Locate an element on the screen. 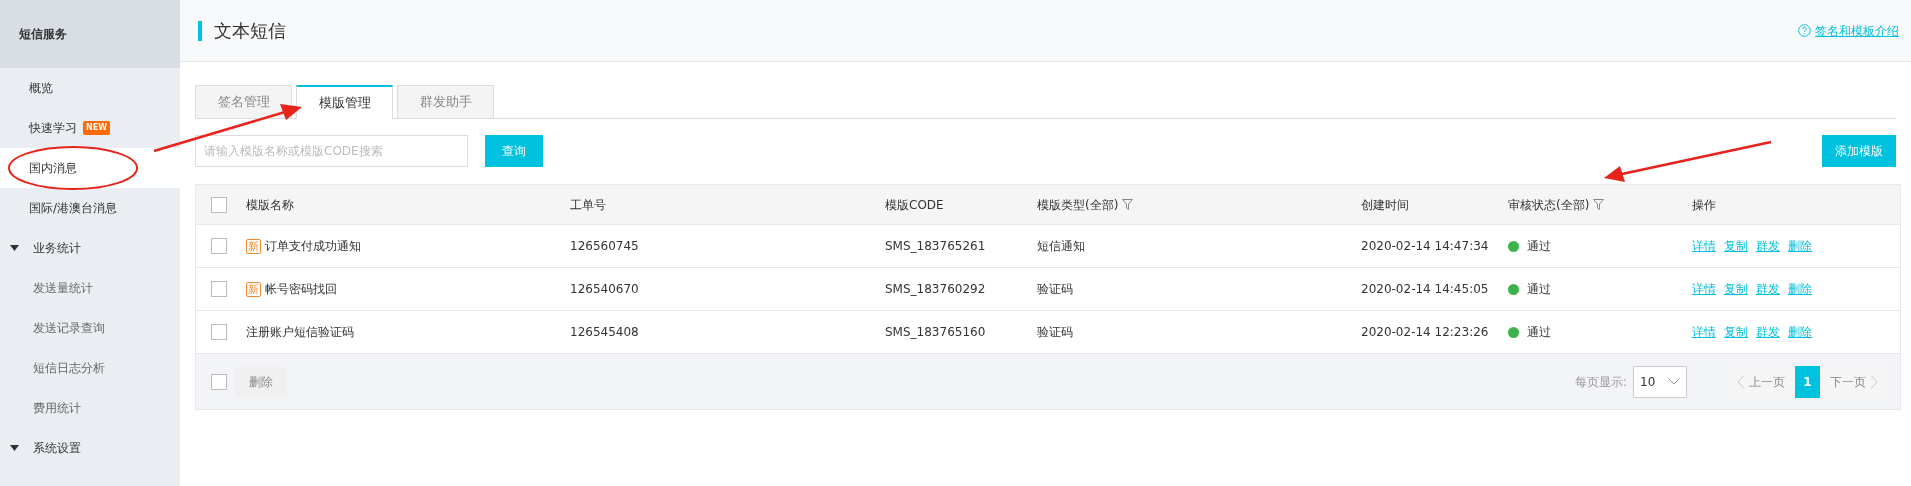 This screenshot has width=1911, height=486. page-button: 1 is located at coordinates (1807, 381).